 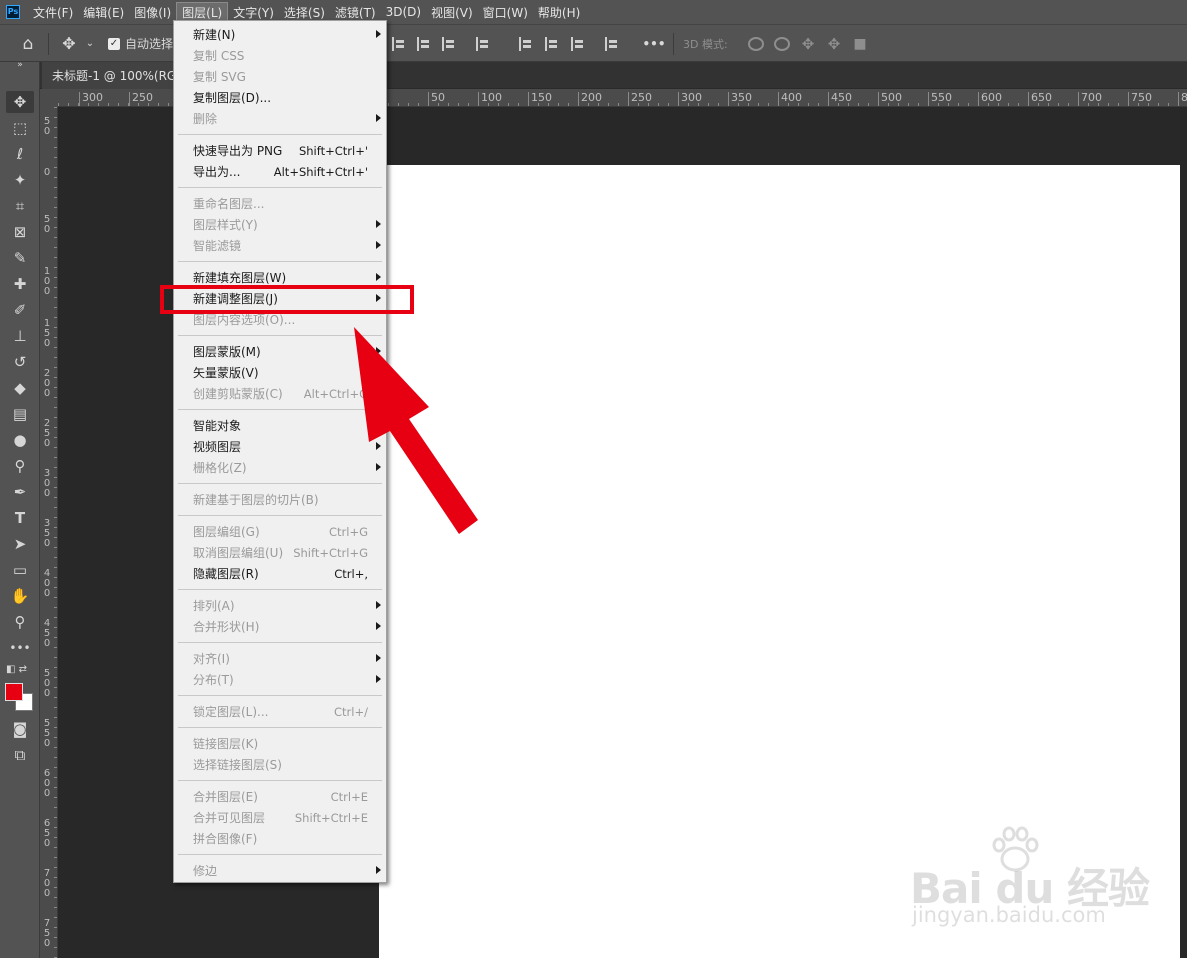 What do you see at coordinates (20, 65) in the screenshot?
I see `collapse-panel-icon: »` at bounding box center [20, 65].